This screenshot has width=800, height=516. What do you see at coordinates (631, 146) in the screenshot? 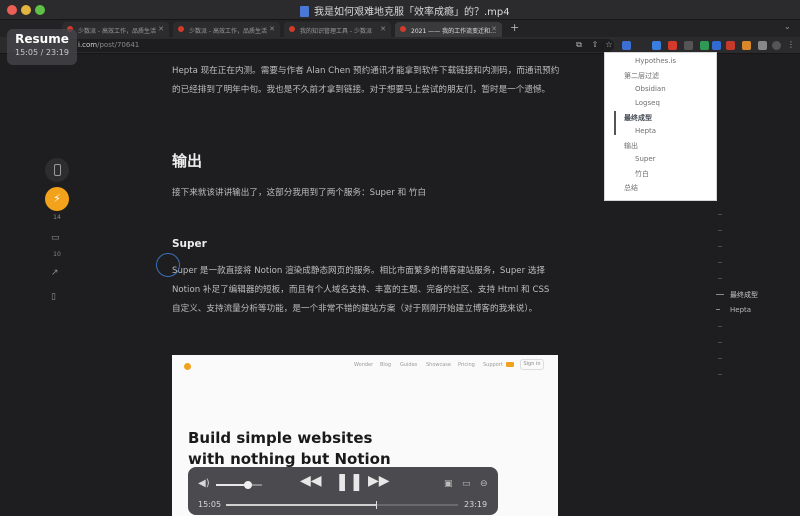
I see `toc-item: 输出` at bounding box center [631, 146].